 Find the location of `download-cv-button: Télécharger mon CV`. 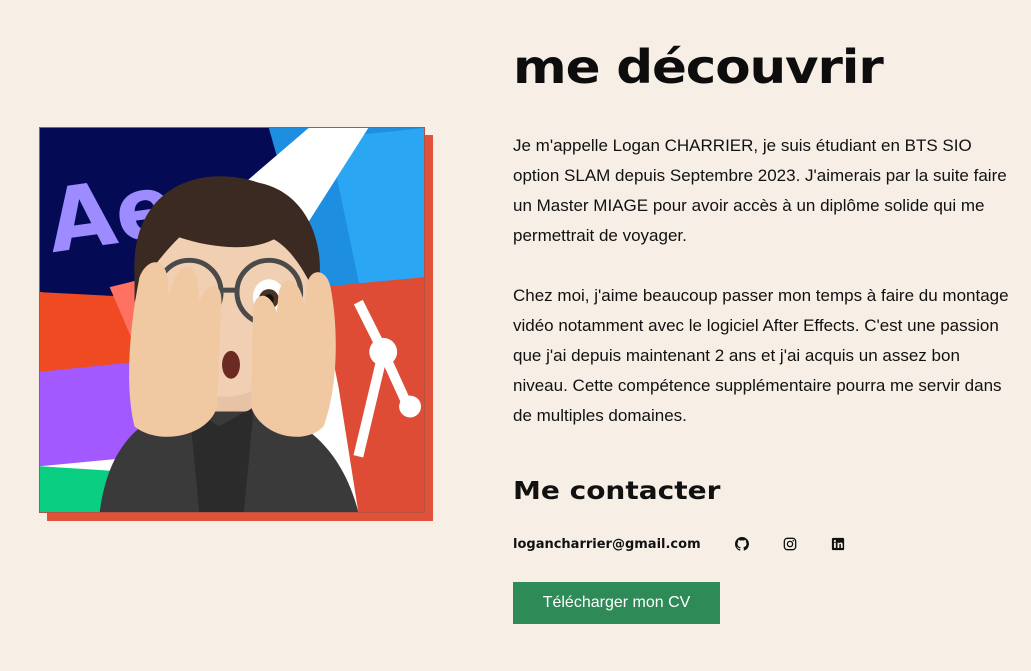

download-cv-button: Télécharger mon CV is located at coordinates (616, 603).